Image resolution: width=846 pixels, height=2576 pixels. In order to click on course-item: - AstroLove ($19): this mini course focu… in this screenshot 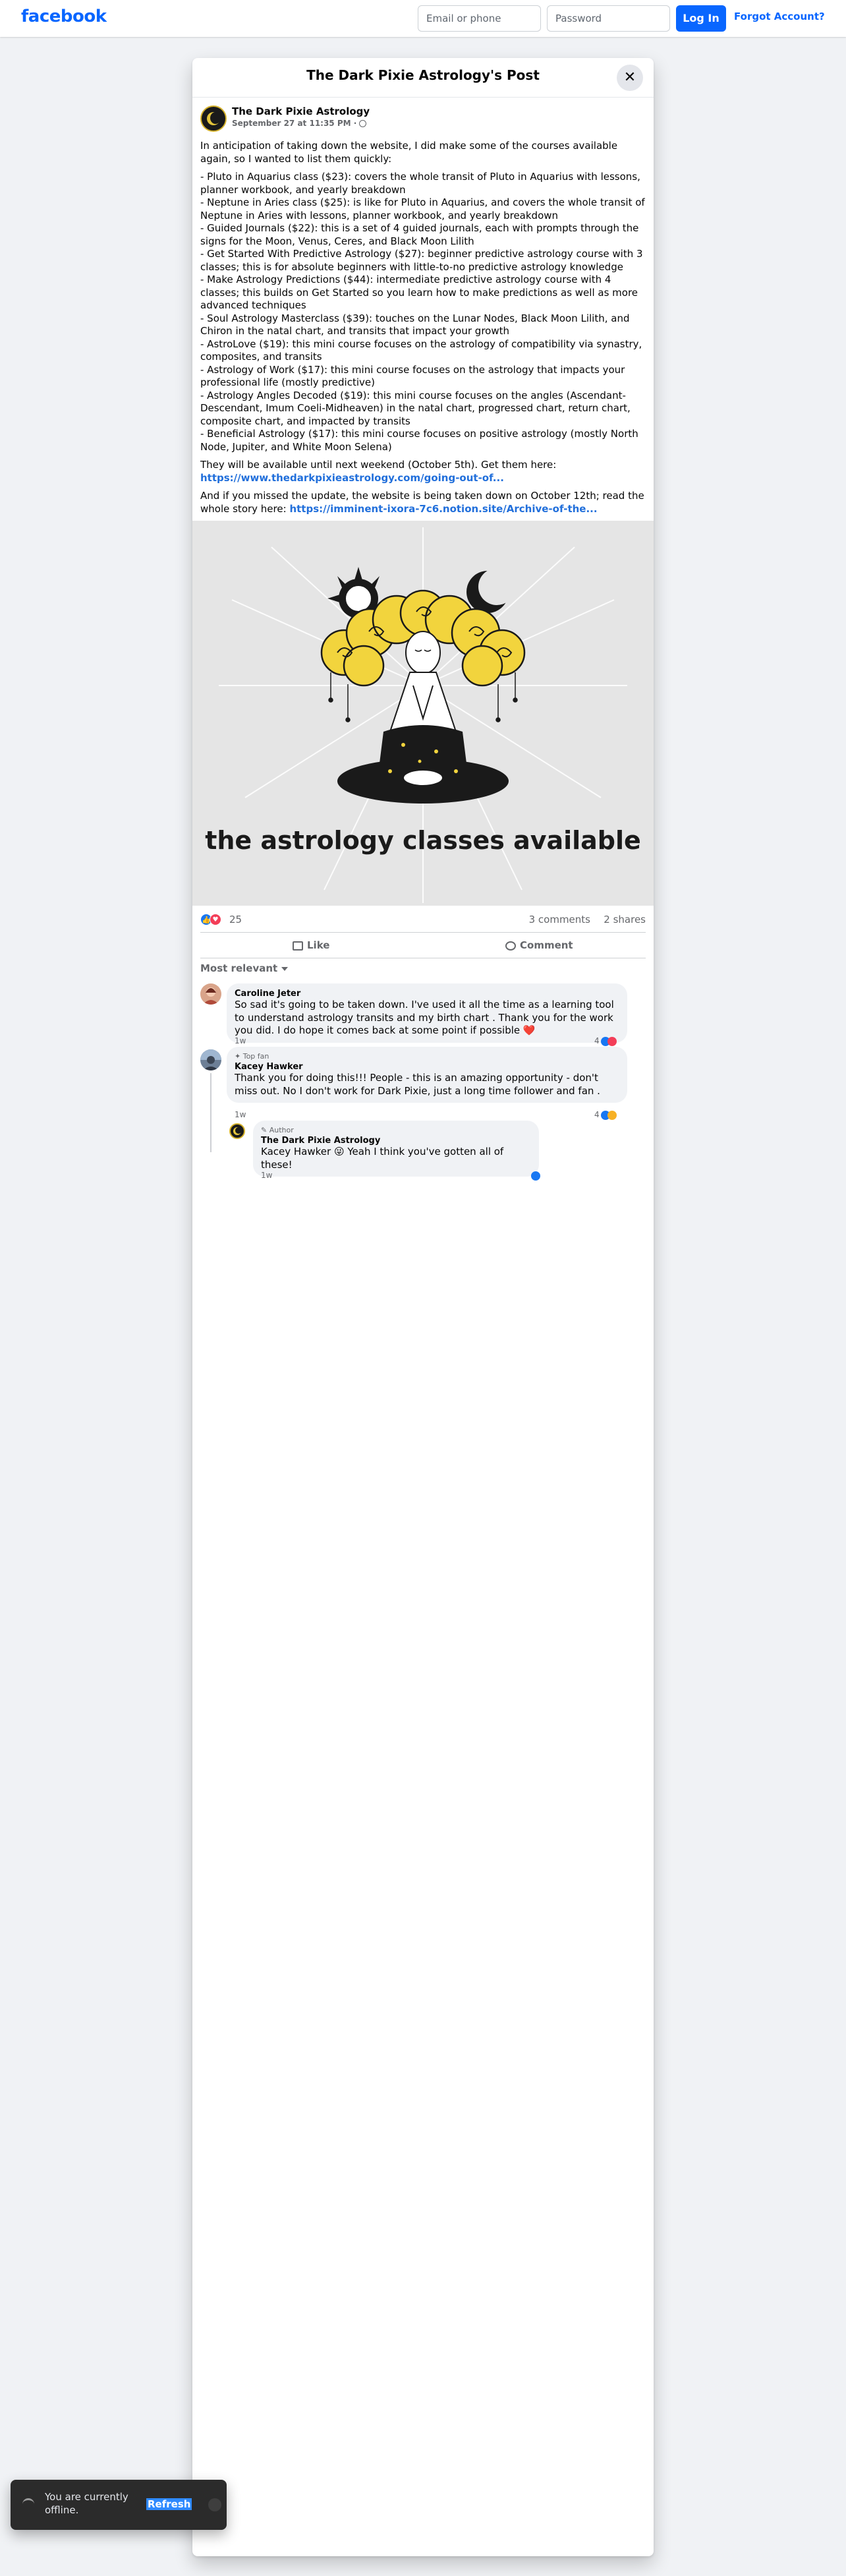, I will do `click(421, 350)`.